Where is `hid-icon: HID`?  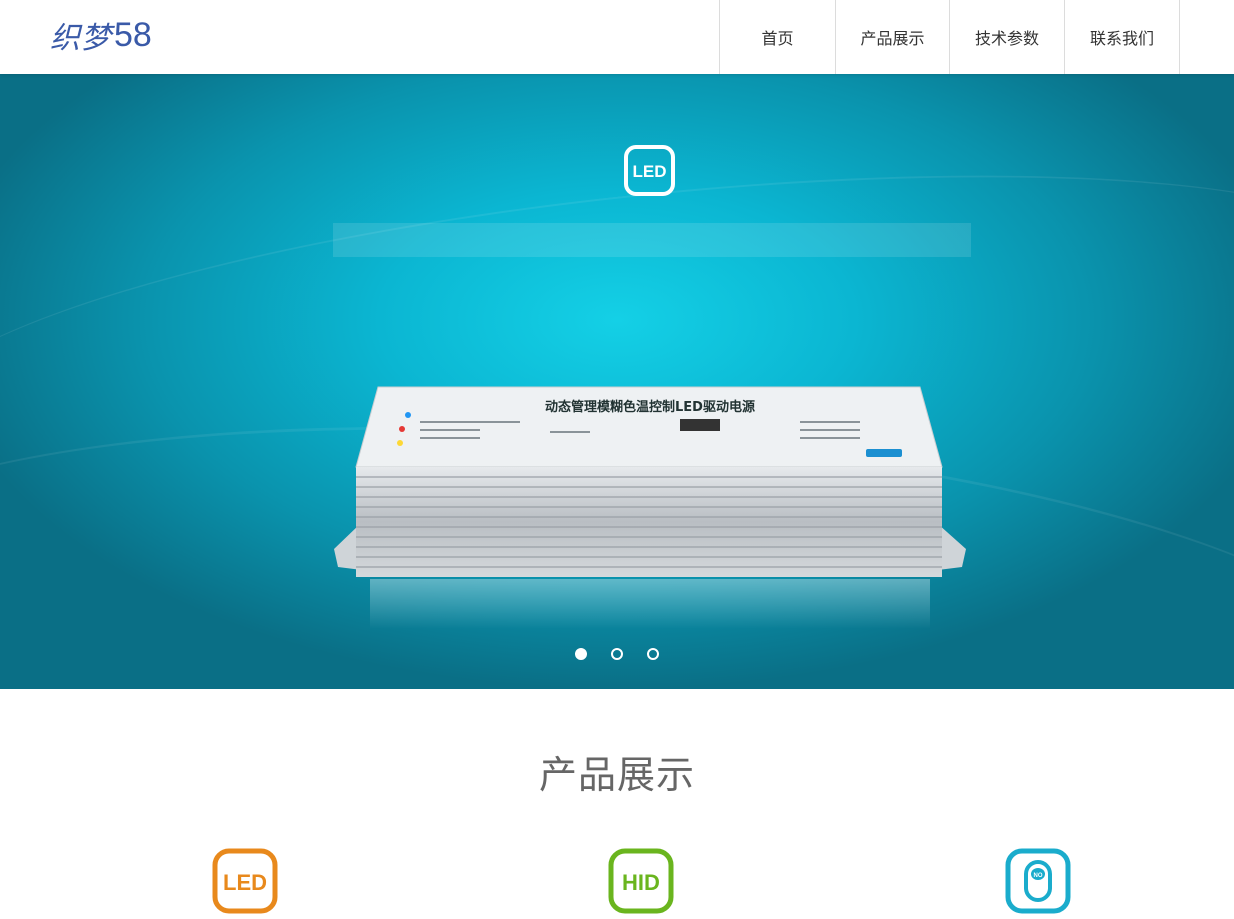 hid-icon: HID is located at coordinates (641, 881).